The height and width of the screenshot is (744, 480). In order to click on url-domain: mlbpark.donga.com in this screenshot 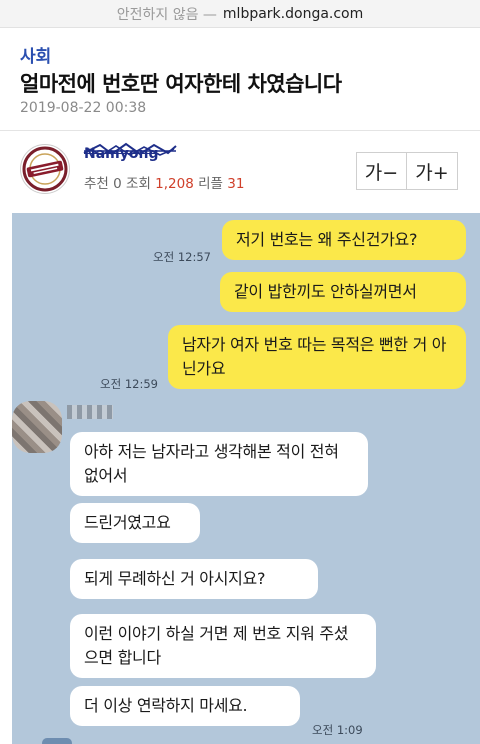, I will do `click(293, 13)`.